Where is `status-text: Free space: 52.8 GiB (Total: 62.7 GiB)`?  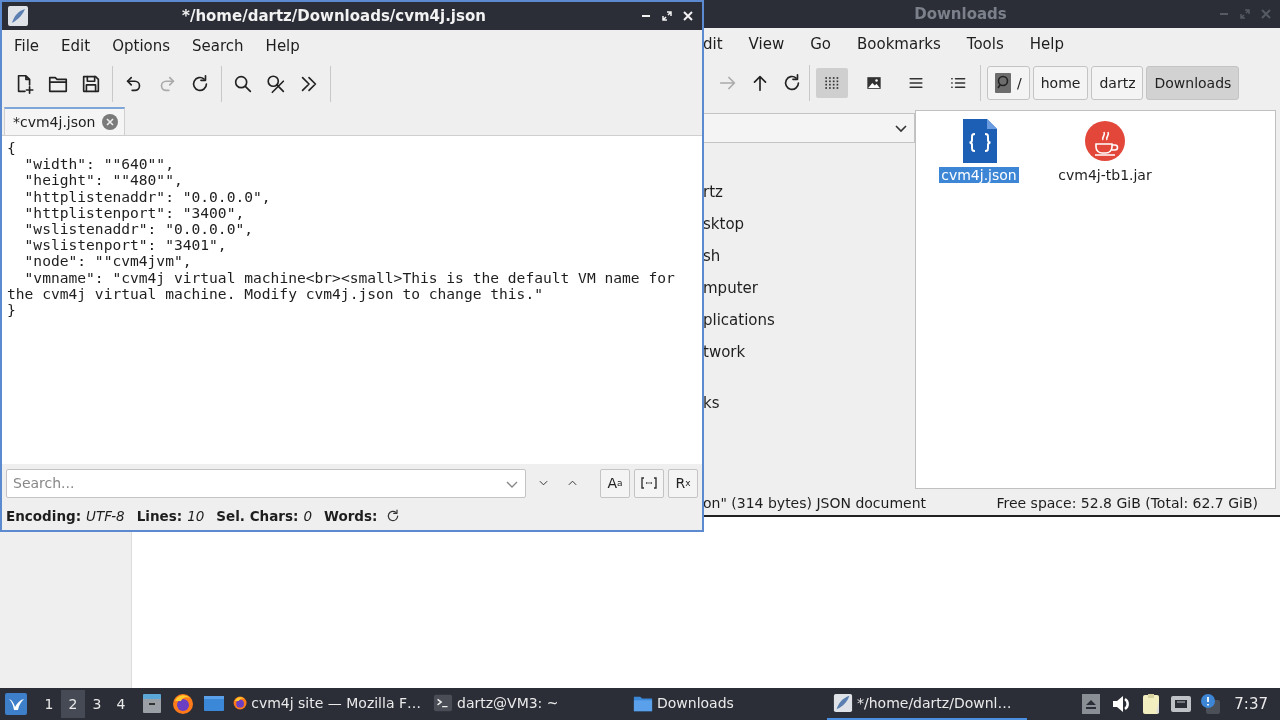
status-text: Free space: 52.8 GiB (Total: 62.7 GiB) is located at coordinates (1127, 503).